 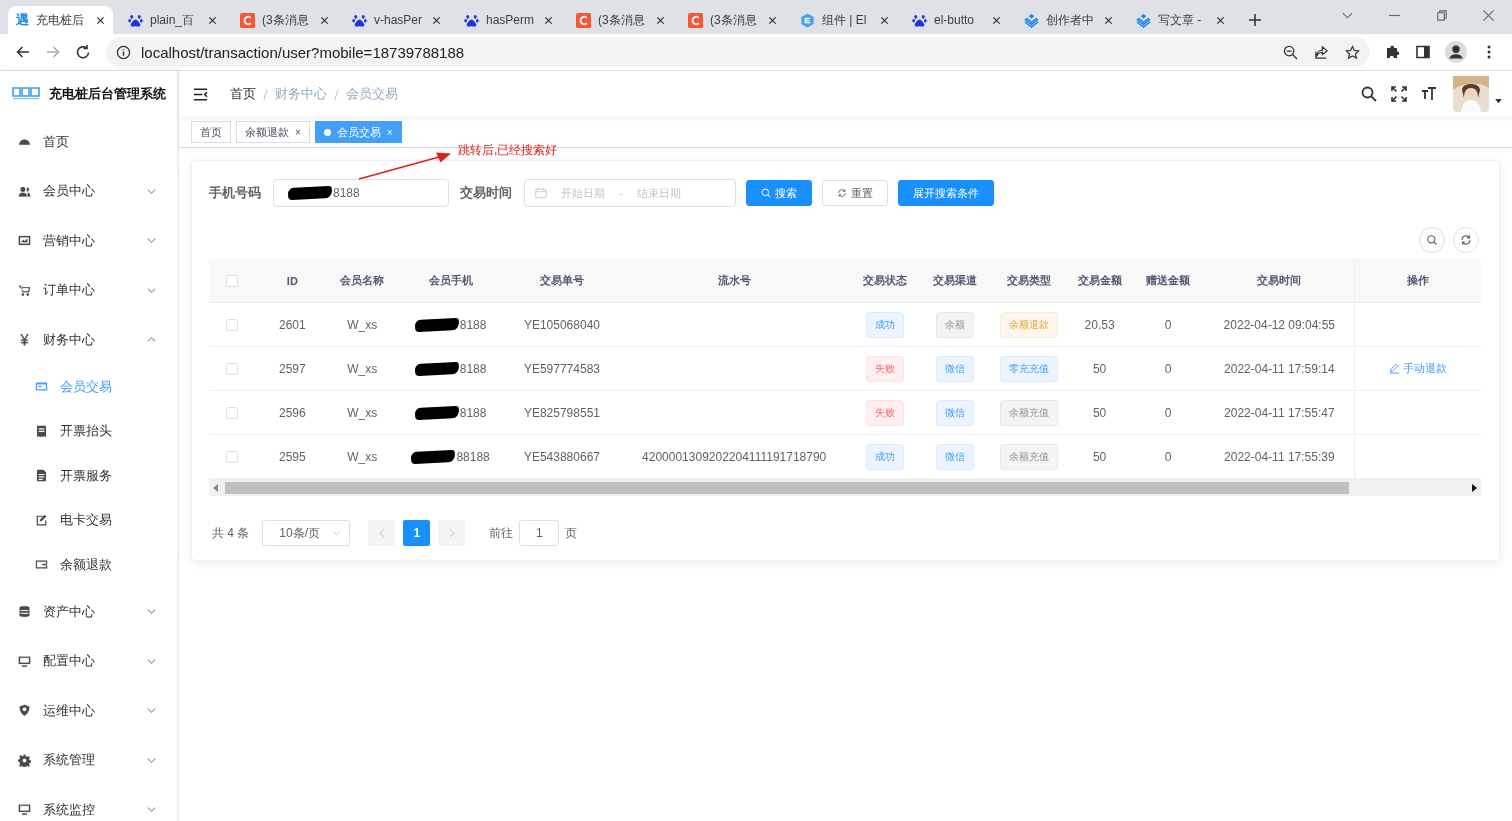 What do you see at coordinates (539, 533) in the screenshot?
I see `page-input: 1` at bounding box center [539, 533].